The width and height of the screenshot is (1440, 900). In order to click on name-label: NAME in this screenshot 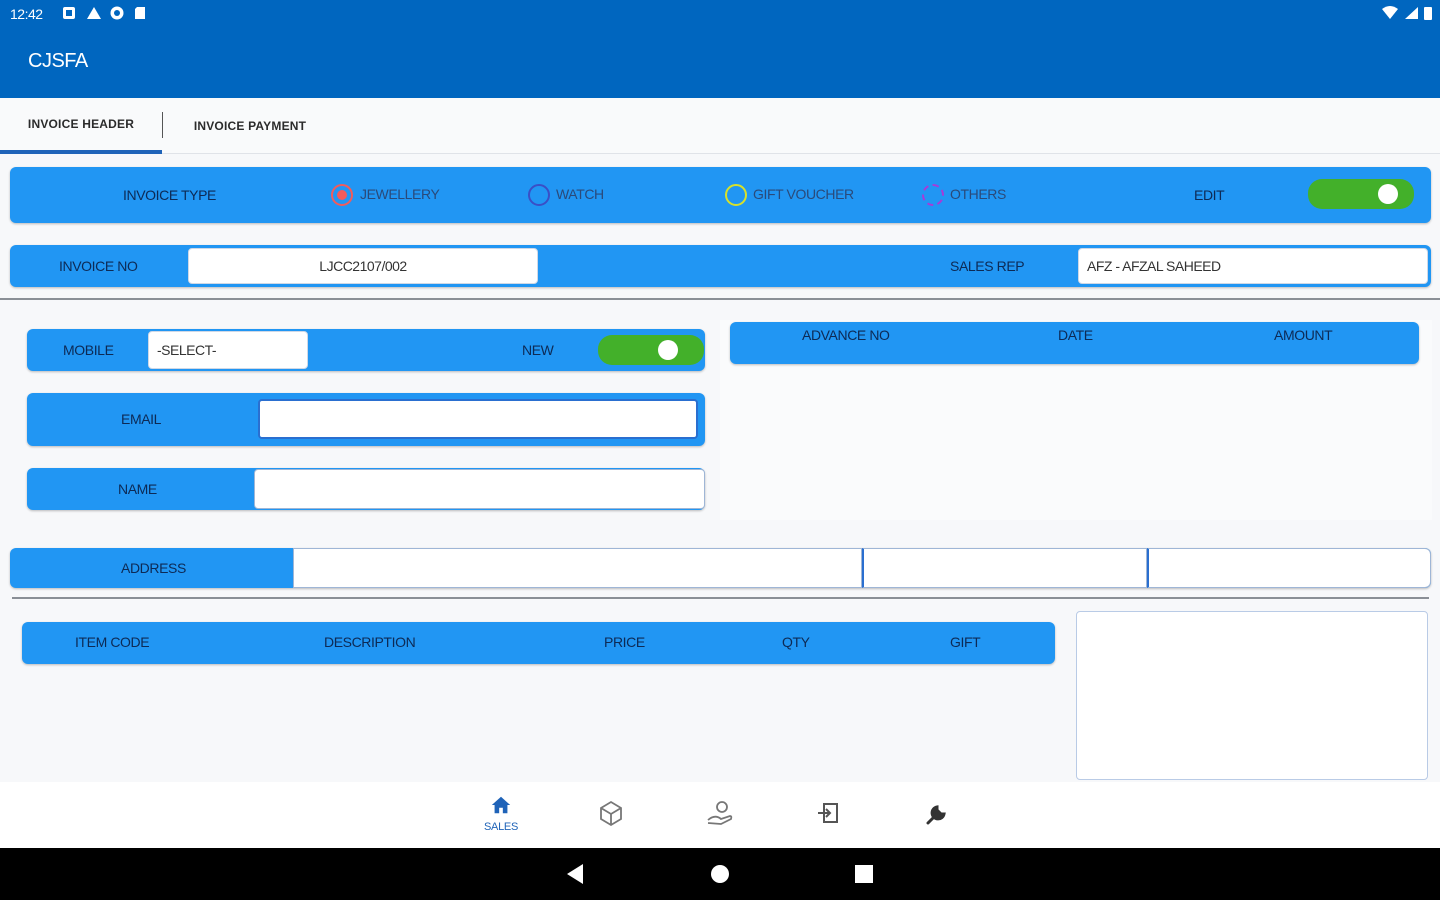, I will do `click(137, 489)`.